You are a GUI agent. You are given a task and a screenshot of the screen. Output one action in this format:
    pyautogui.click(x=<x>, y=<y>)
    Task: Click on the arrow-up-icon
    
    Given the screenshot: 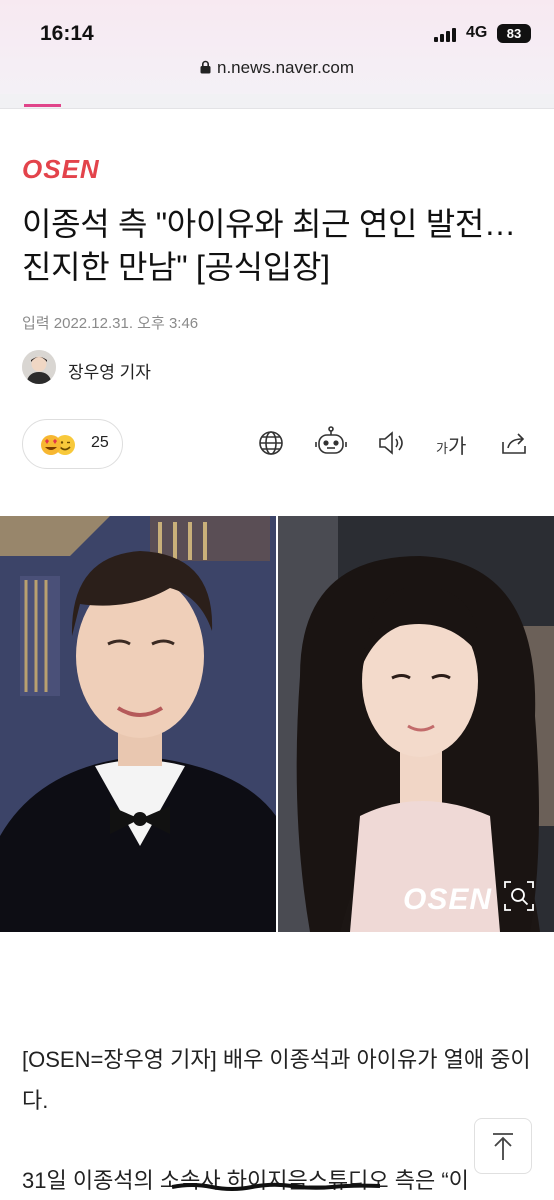 What is the action you would take?
    pyautogui.click(x=503, y=1146)
    